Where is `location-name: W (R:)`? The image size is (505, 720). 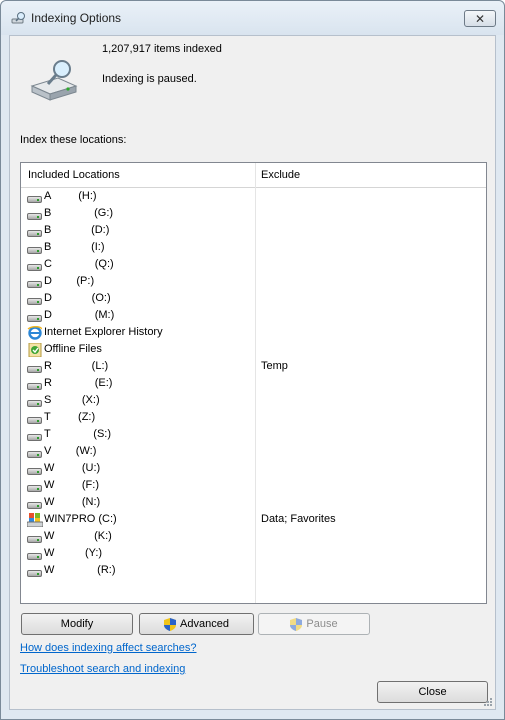
location-name: W (R:) is located at coordinates (80, 570).